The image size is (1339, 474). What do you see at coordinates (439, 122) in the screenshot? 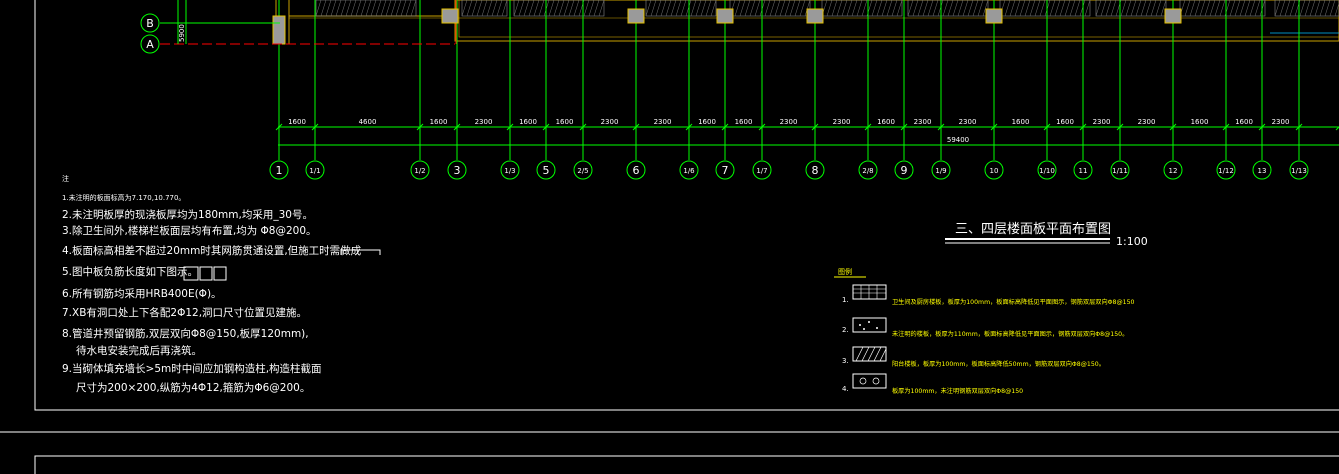
I see `dimension-3: 1600` at bounding box center [439, 122].